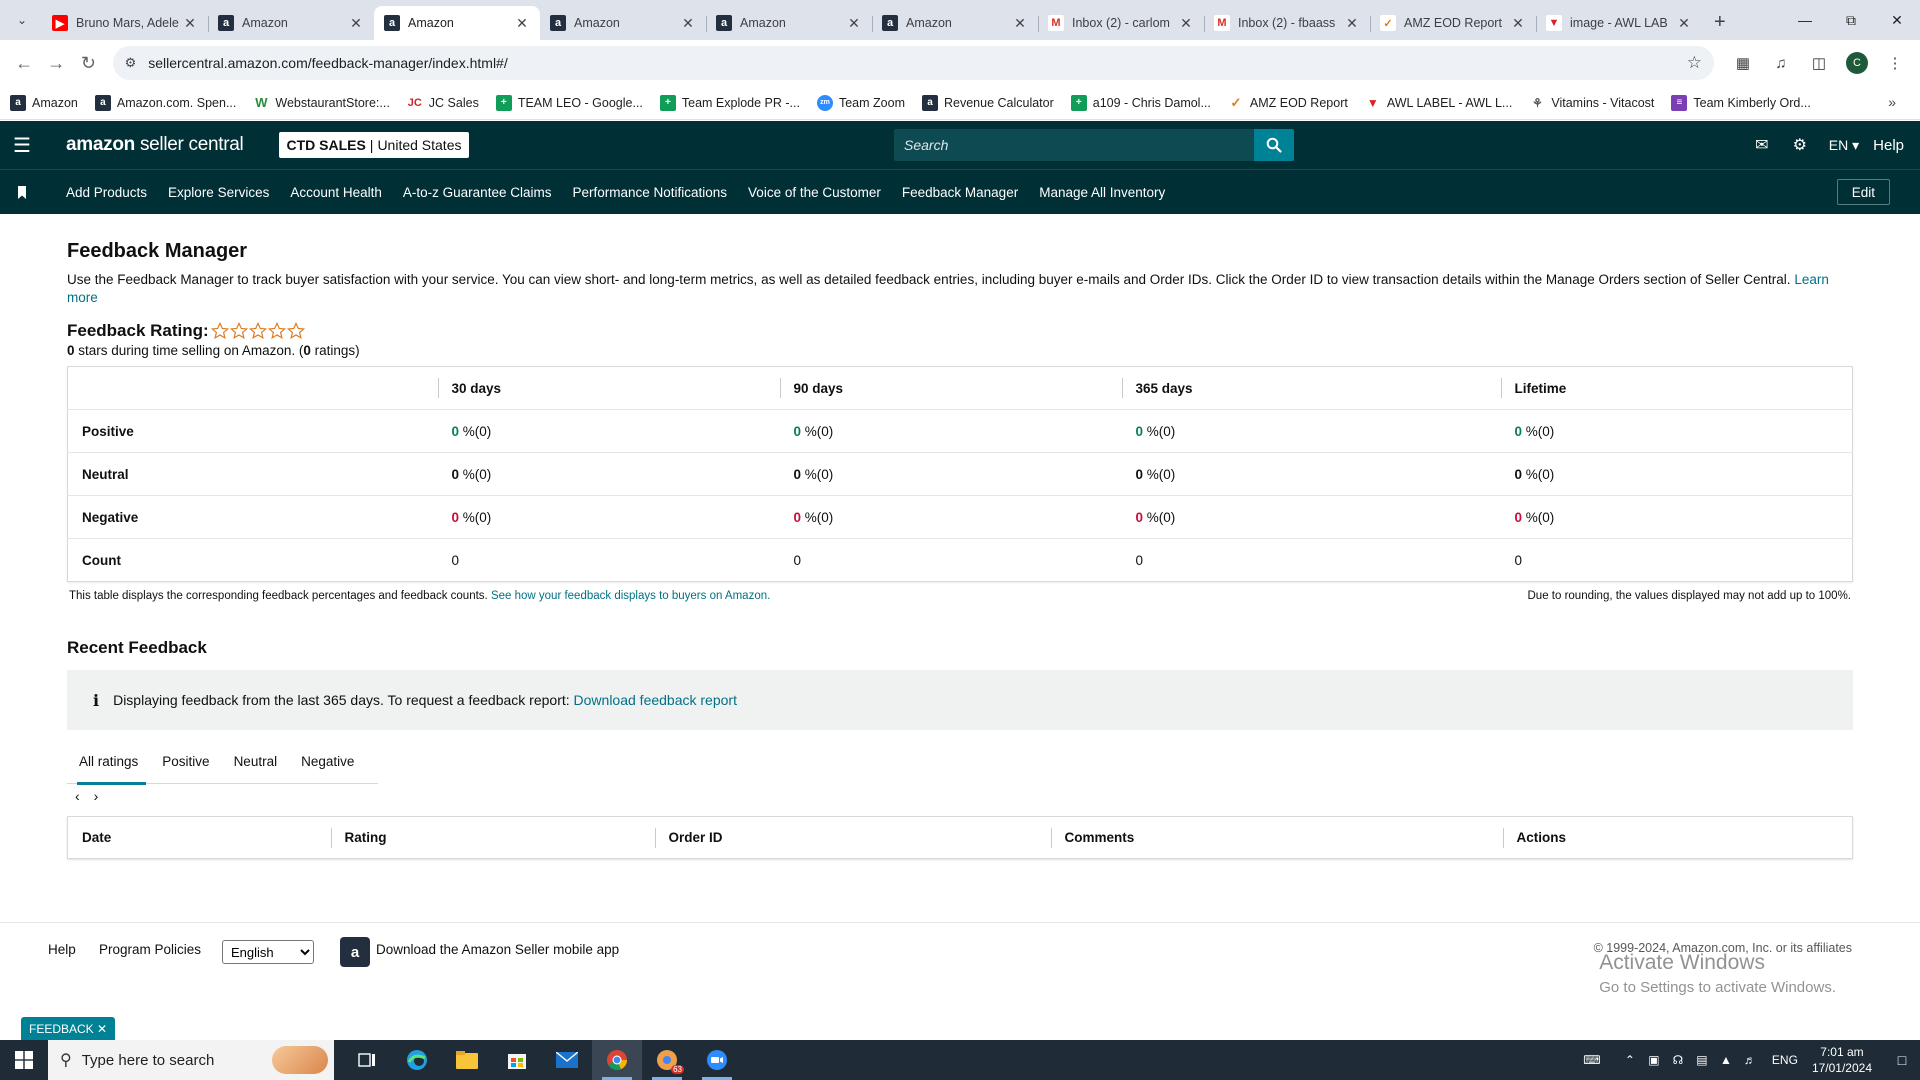 This screenshot has width=1920, height=1080. What do you see at coordinates (655, 700) in the screenshot?
I see `download-report-link: Download feedback report` at bounding box center [655, 700].